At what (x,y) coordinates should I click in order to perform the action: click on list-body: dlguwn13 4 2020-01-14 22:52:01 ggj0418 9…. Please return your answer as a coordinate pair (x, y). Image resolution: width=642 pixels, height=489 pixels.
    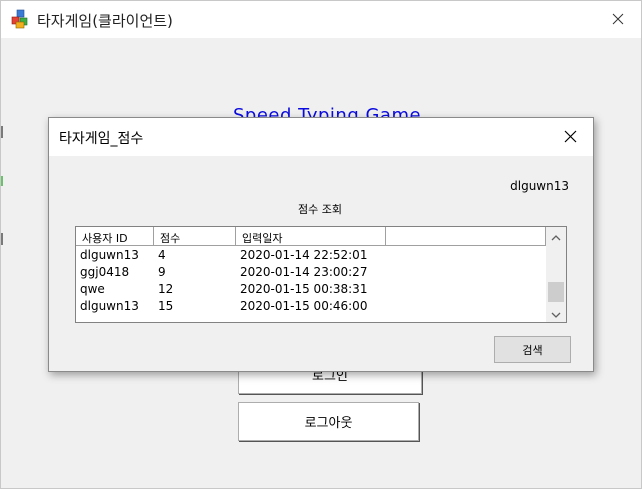
    Looking at the image, I should click on (311, 280).